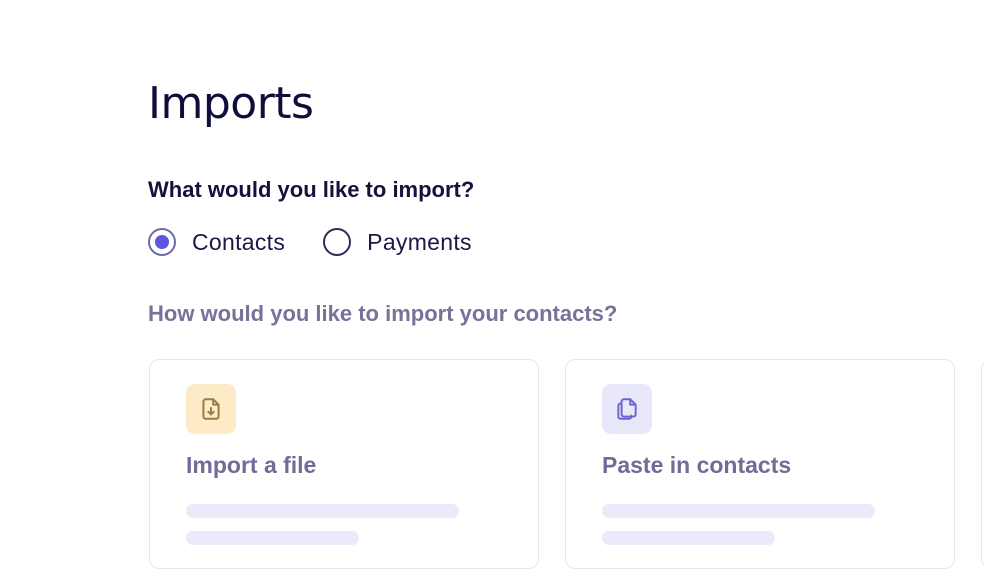 Image resolution: width=984 pixels, height=585 pixels. I want to click on paste-contacts-icon-box, so click(627, 409).